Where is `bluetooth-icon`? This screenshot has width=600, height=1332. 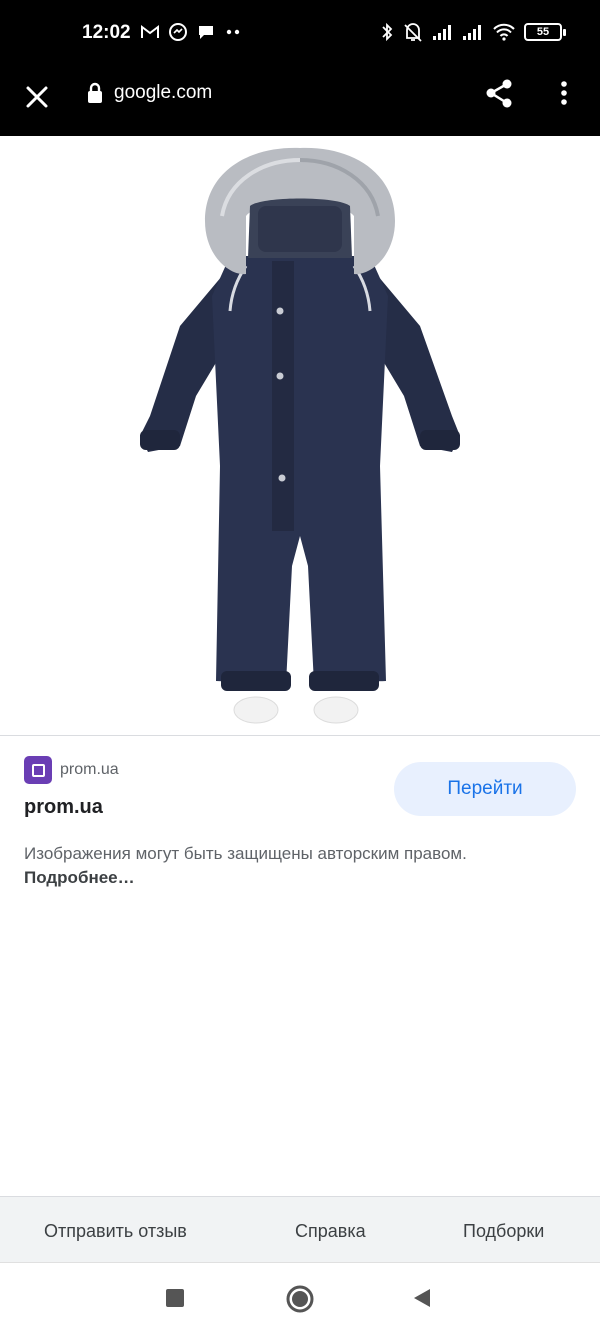
bluetooth-icon is located at coordinates (387, 32).